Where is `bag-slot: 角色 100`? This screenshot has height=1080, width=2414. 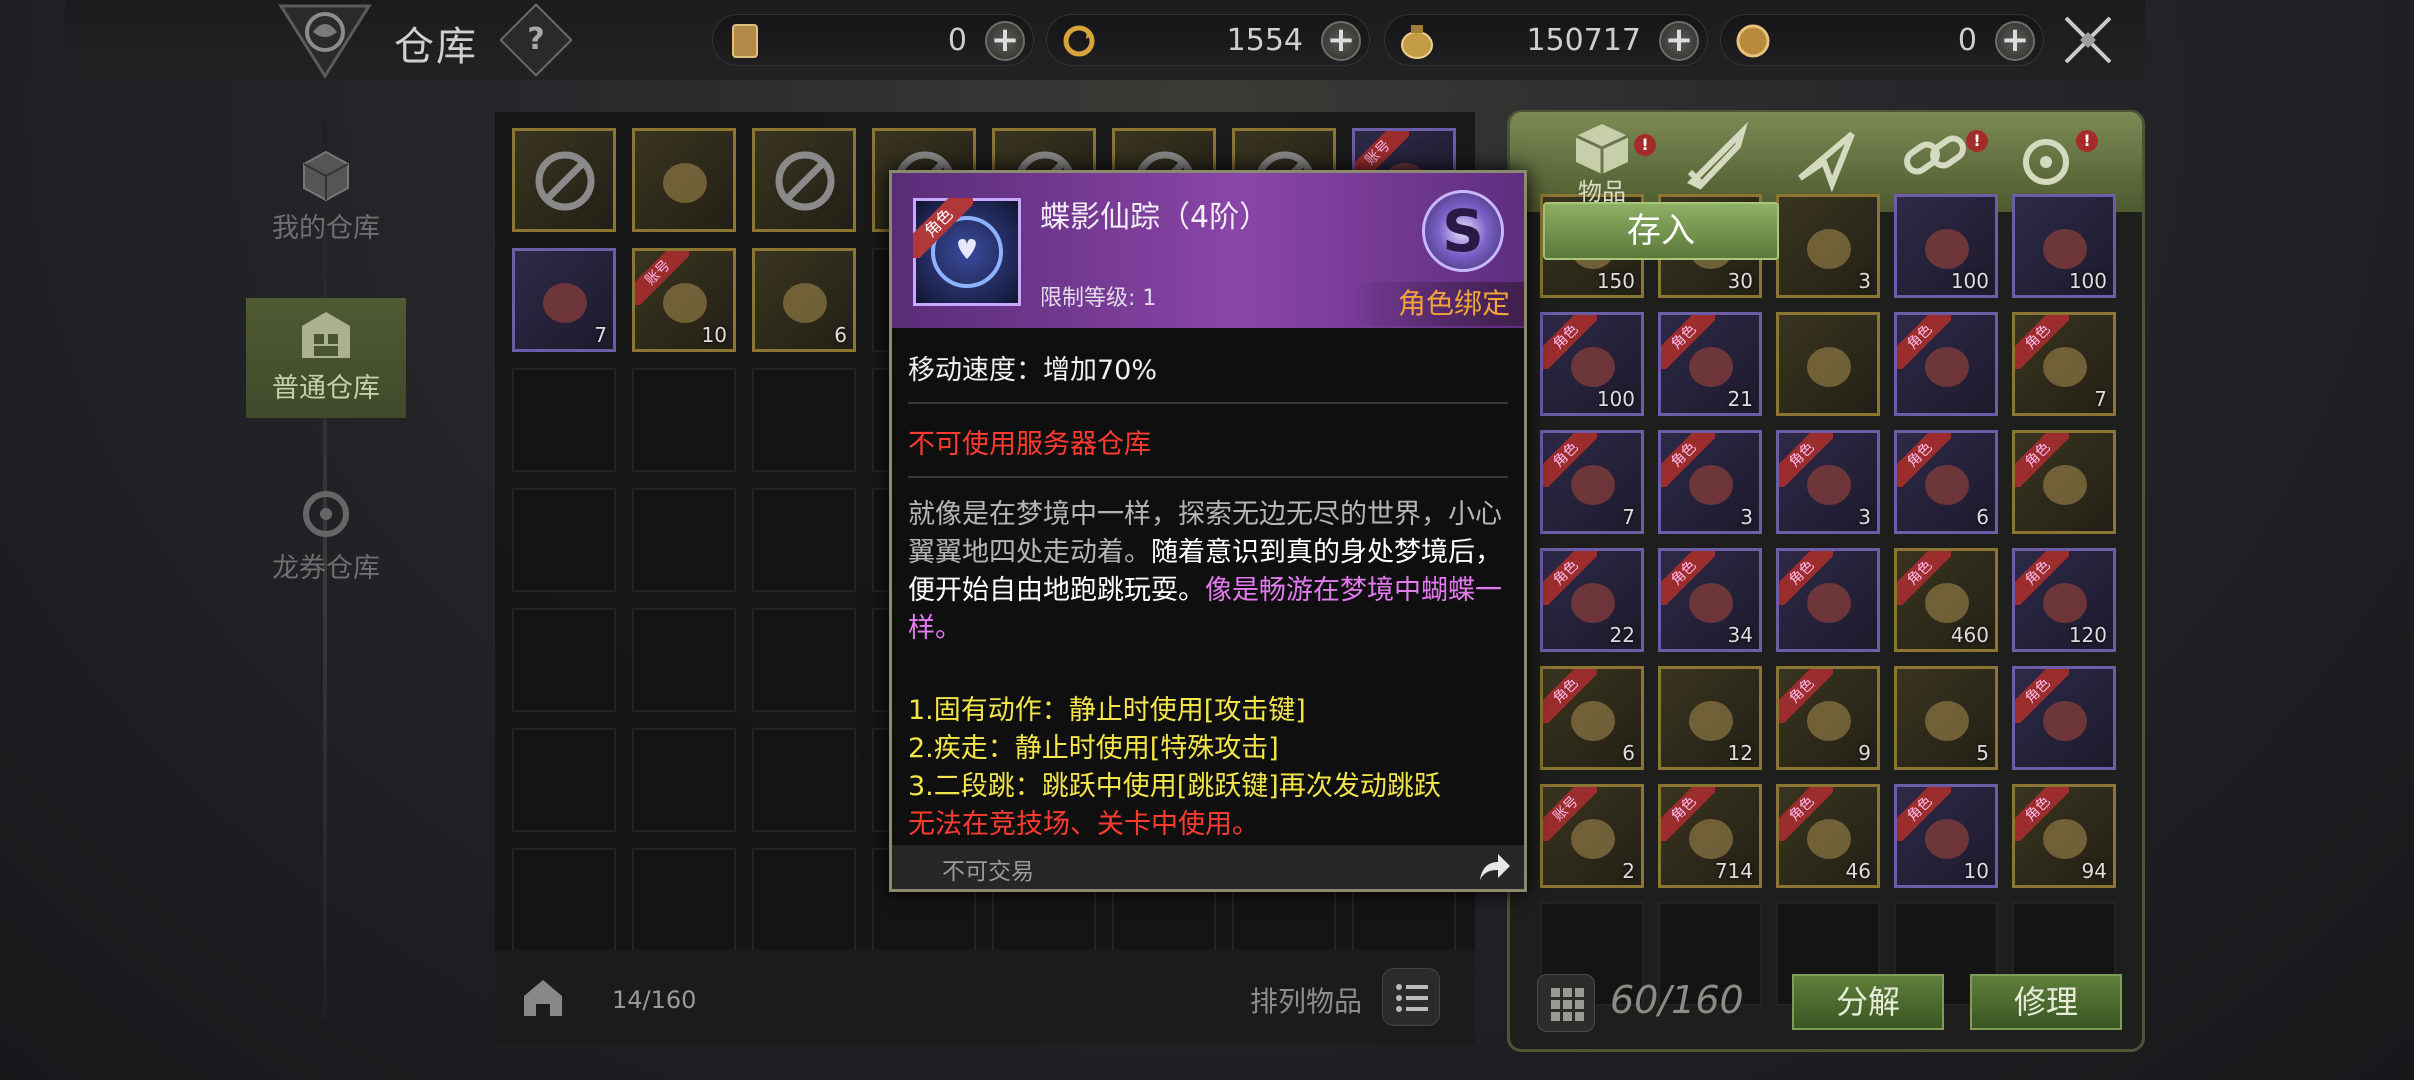 bag-slot: 角色 100 is located at coordinates (1592, 364).